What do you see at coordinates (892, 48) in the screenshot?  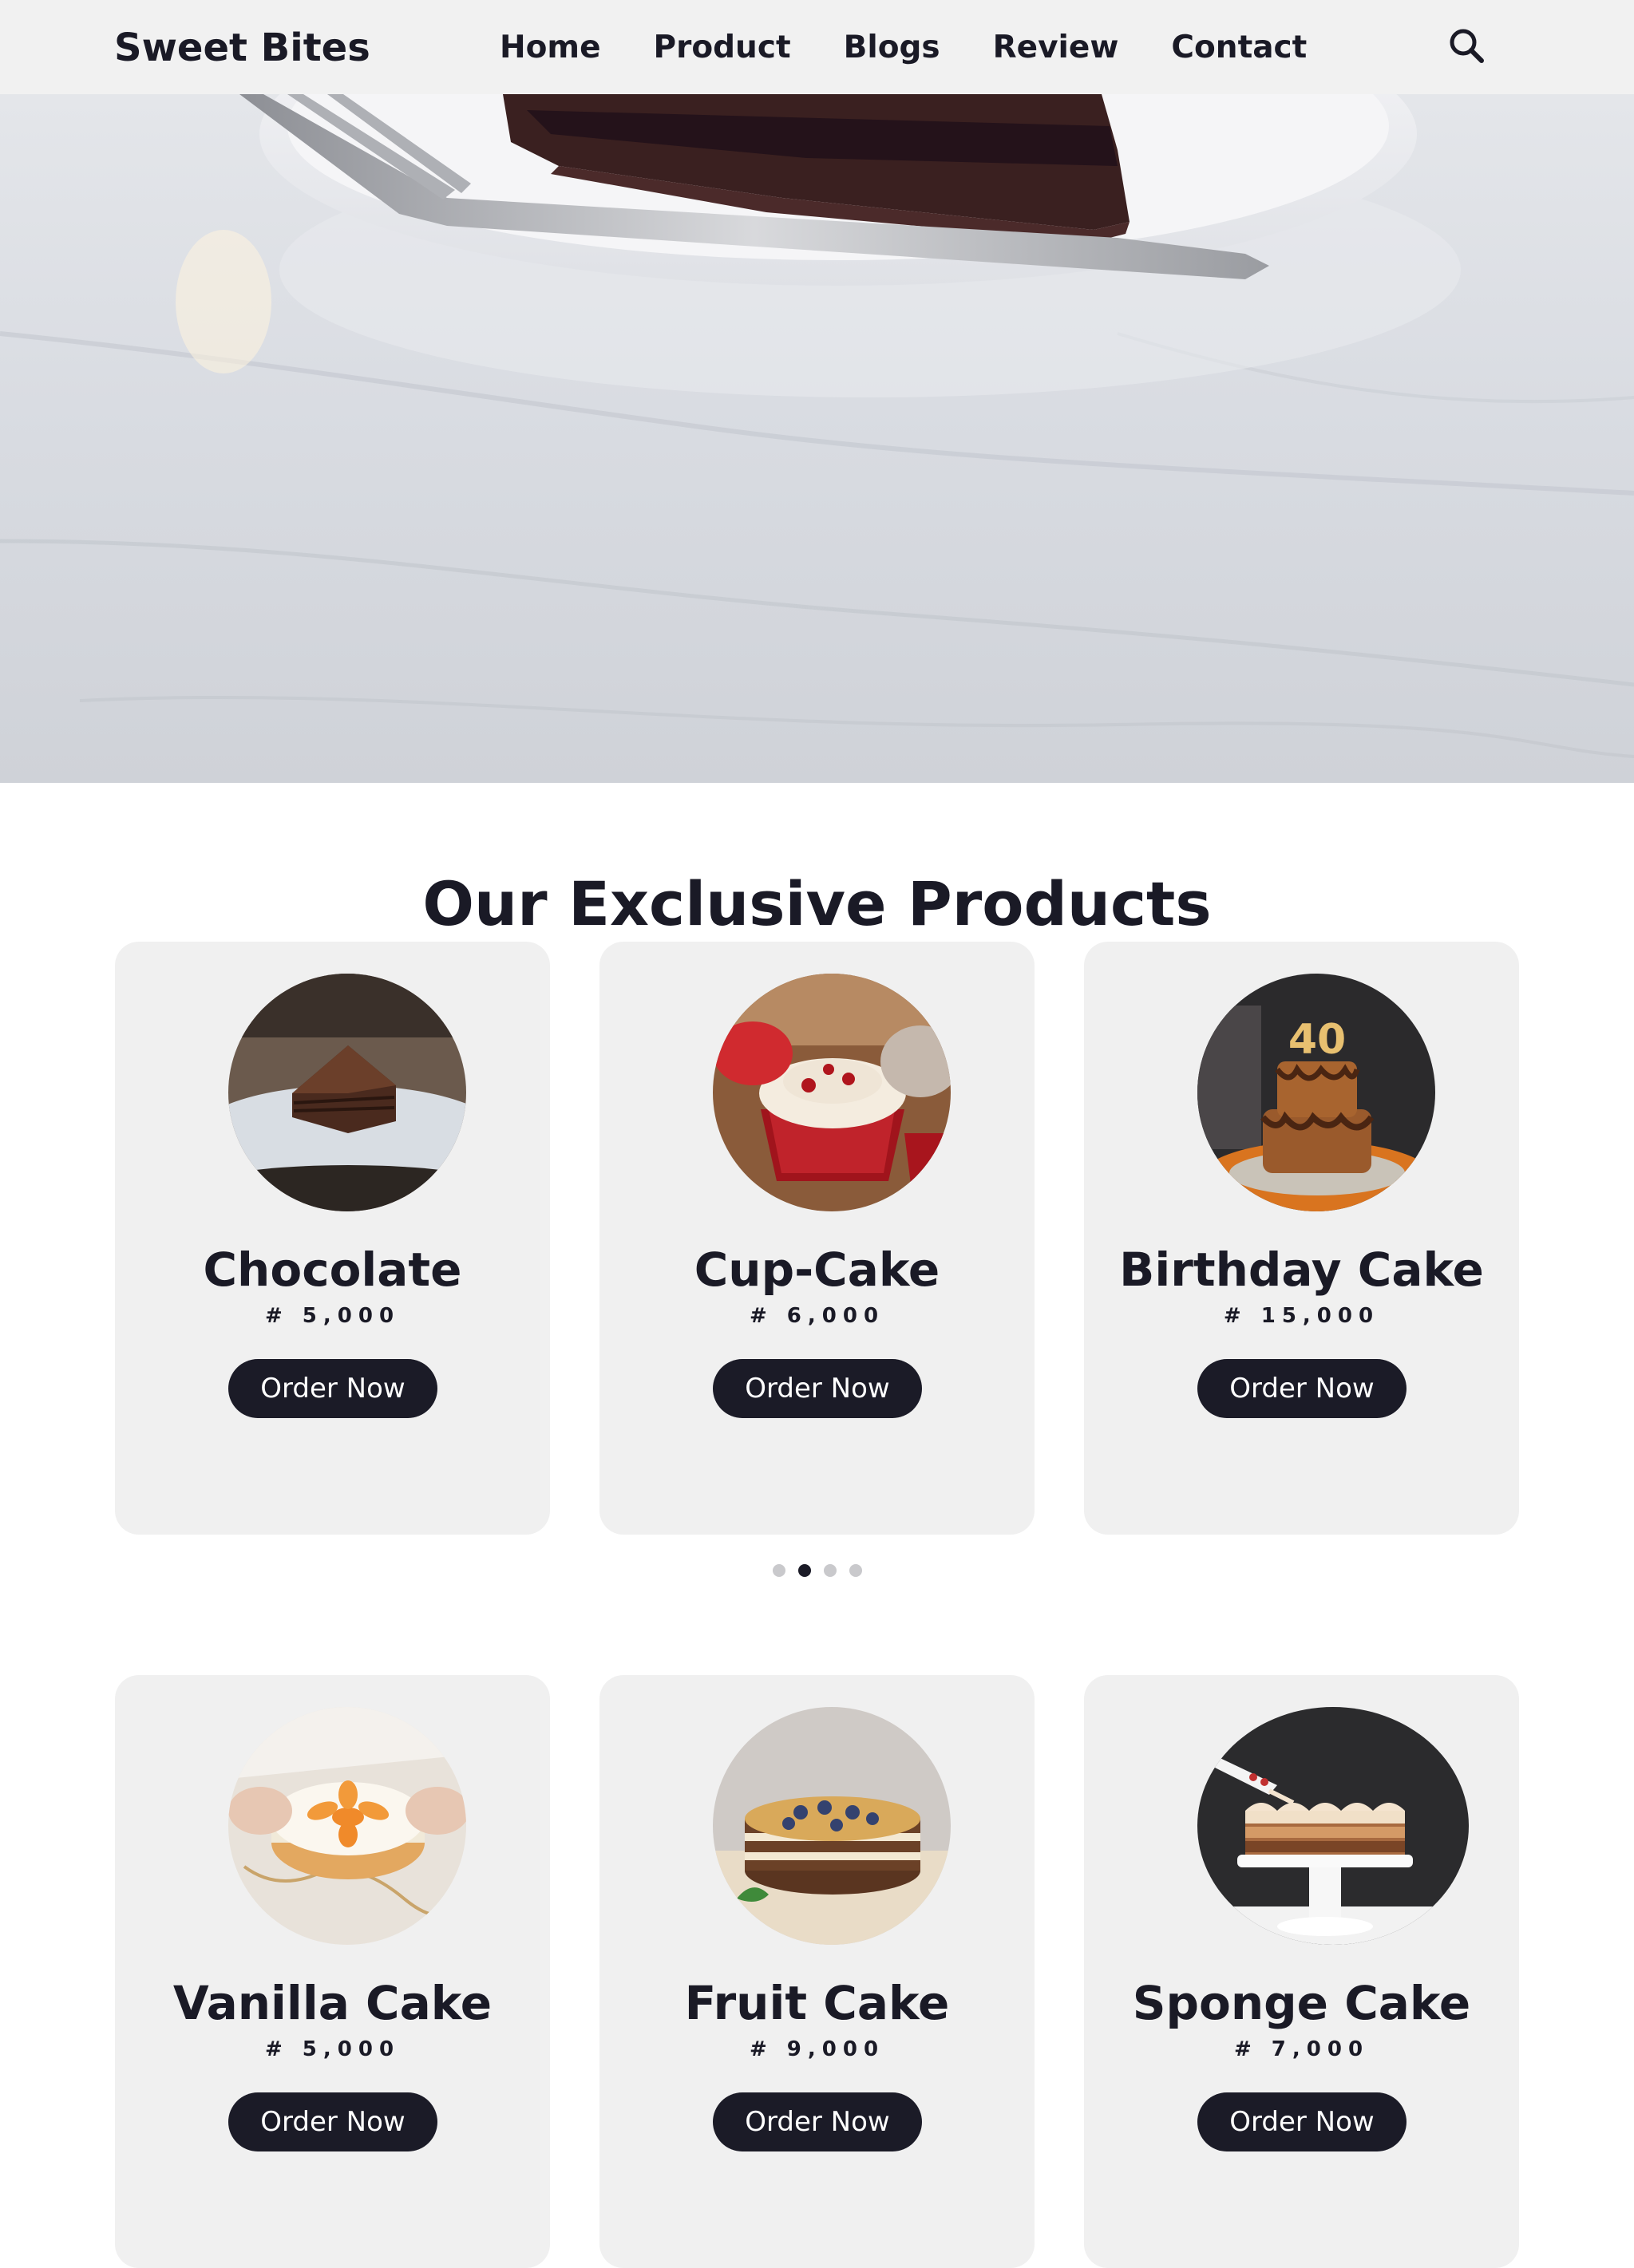 I see `nav-link-blogs: Blogs` at bounding box center [892, 48].